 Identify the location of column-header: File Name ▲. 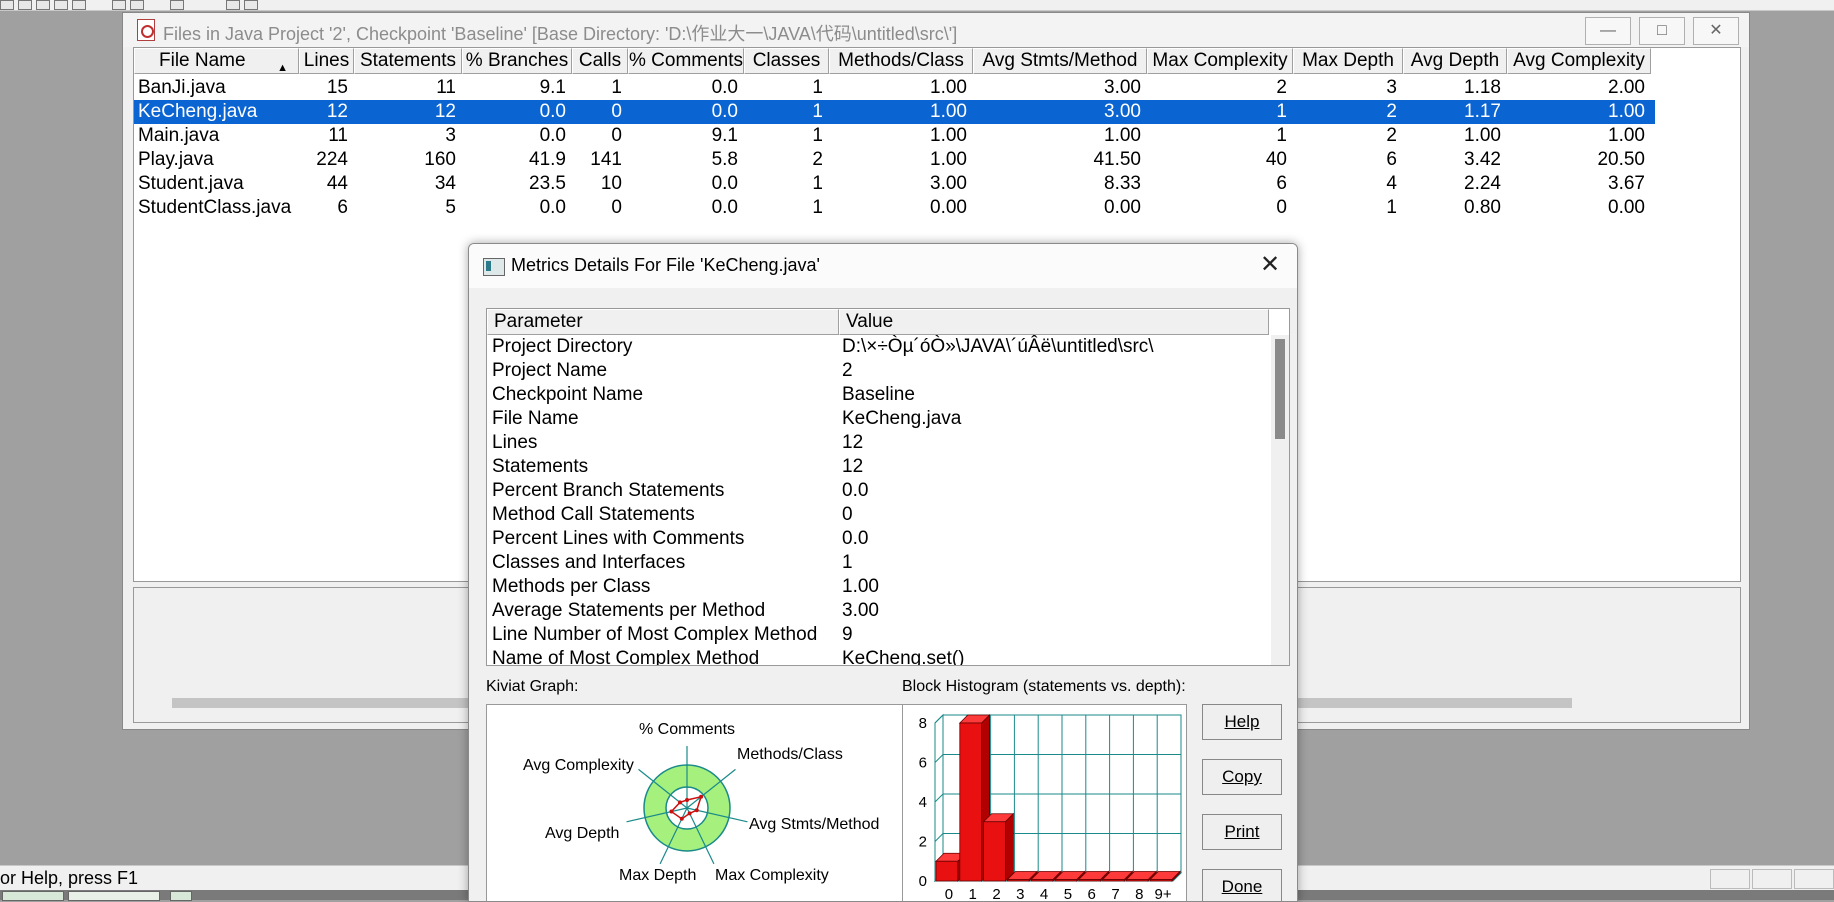
(216, 61).